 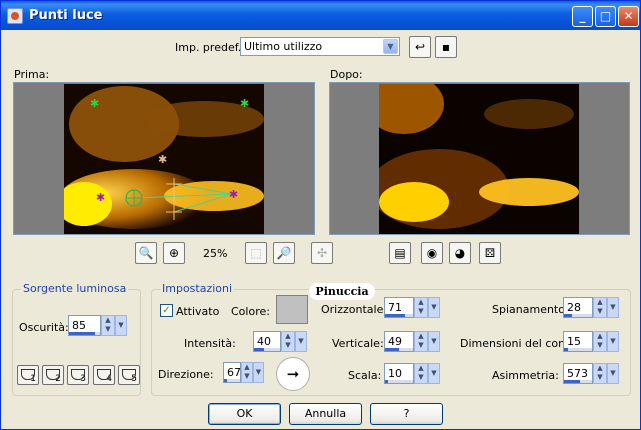 I want to click on intensity-field: 40, so click(x=267, y=341).